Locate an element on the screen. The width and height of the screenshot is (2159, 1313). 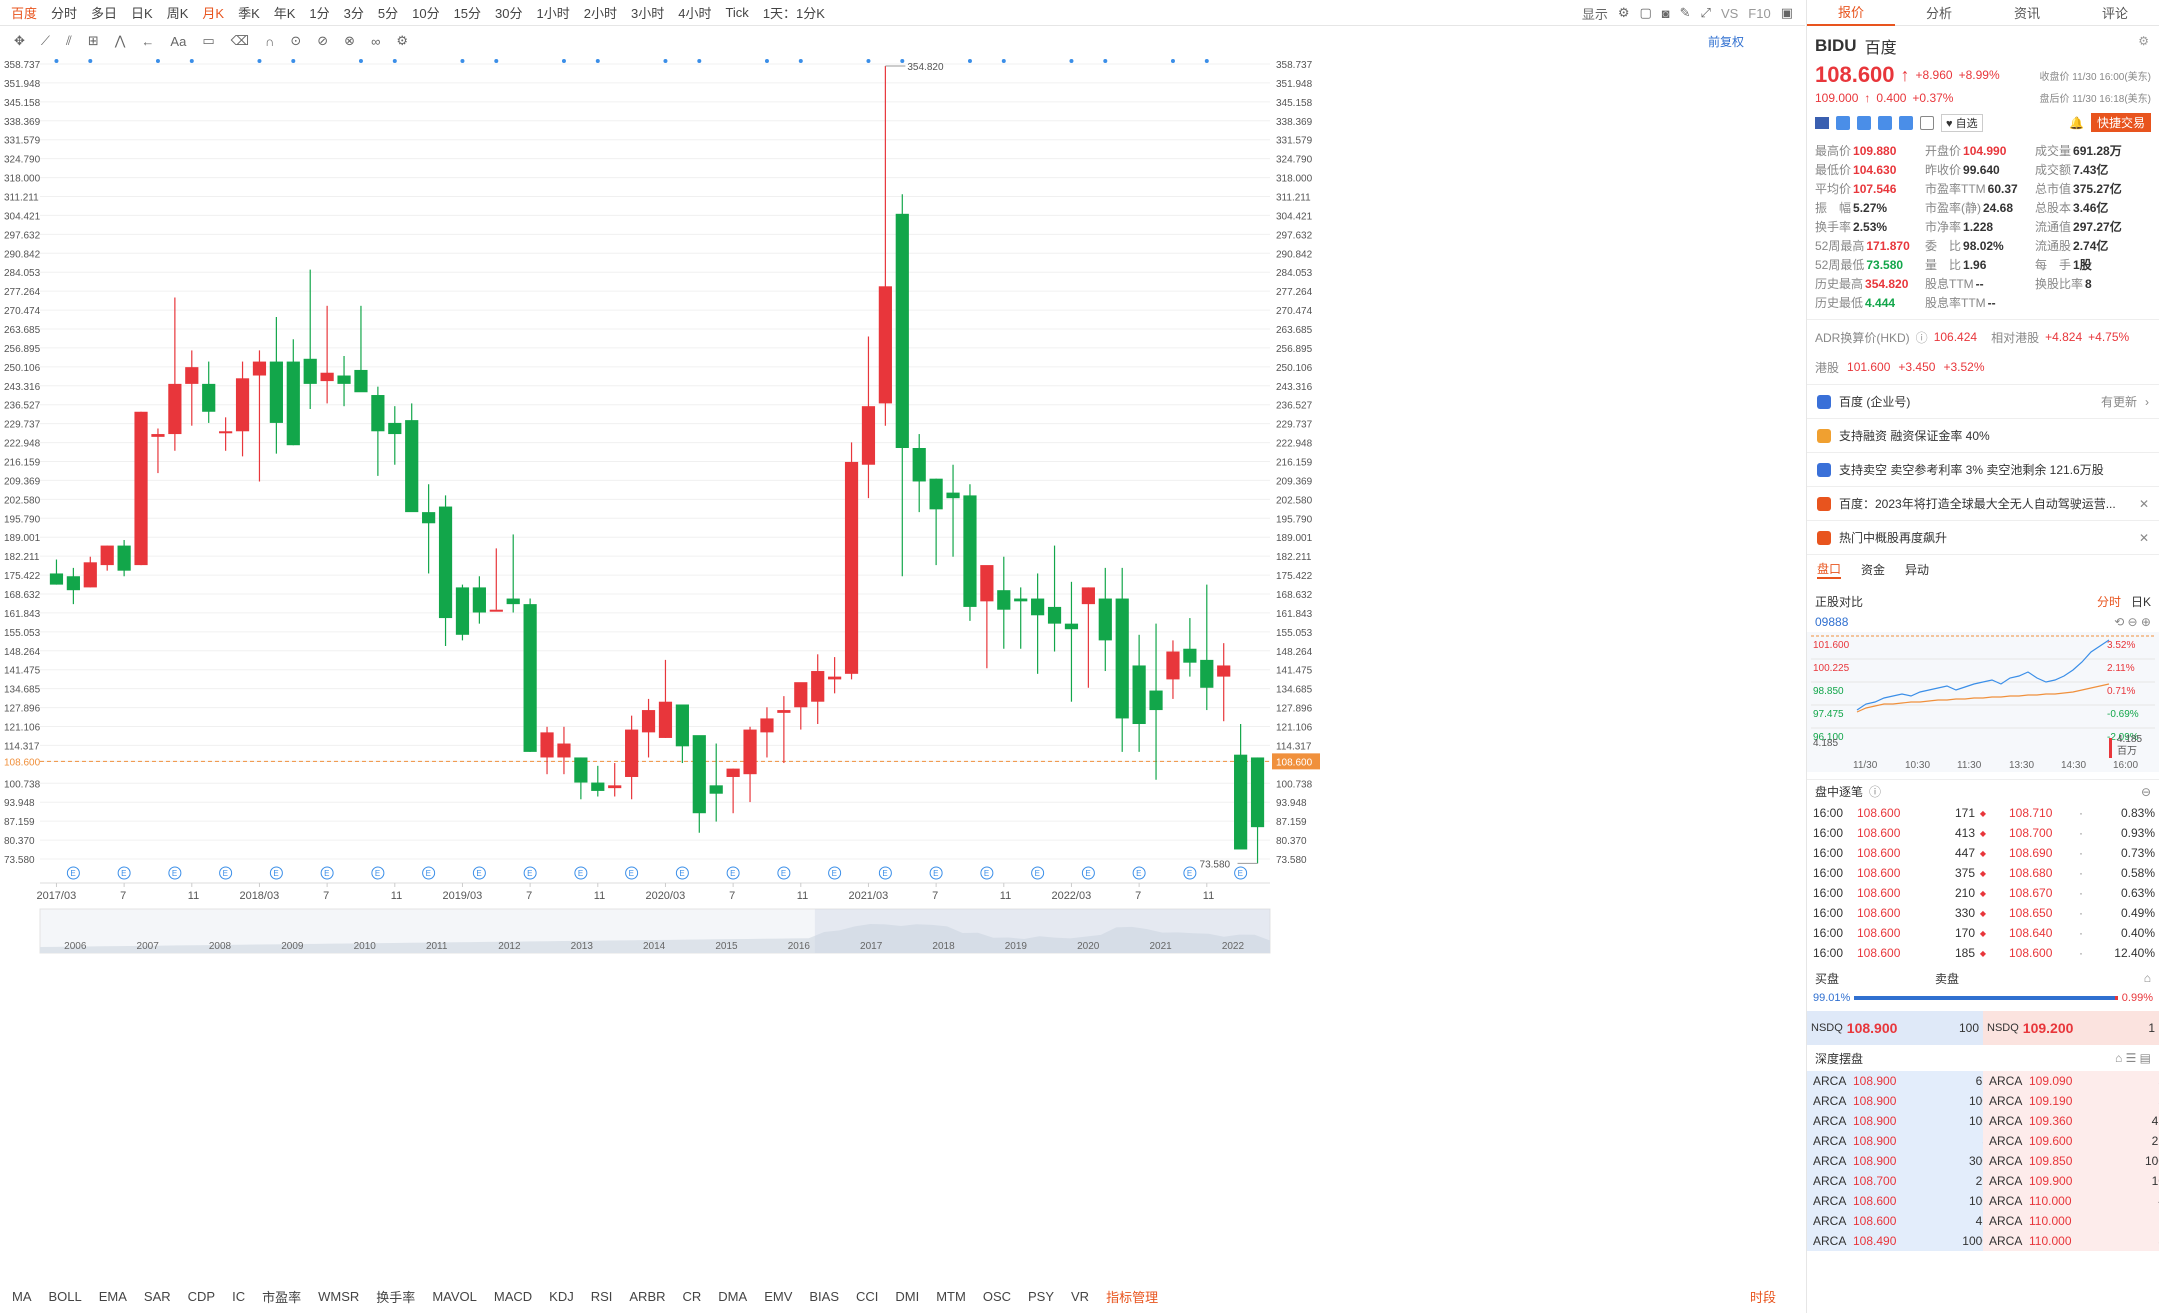
vs-button: VS is located at coordinates (1729, 13).